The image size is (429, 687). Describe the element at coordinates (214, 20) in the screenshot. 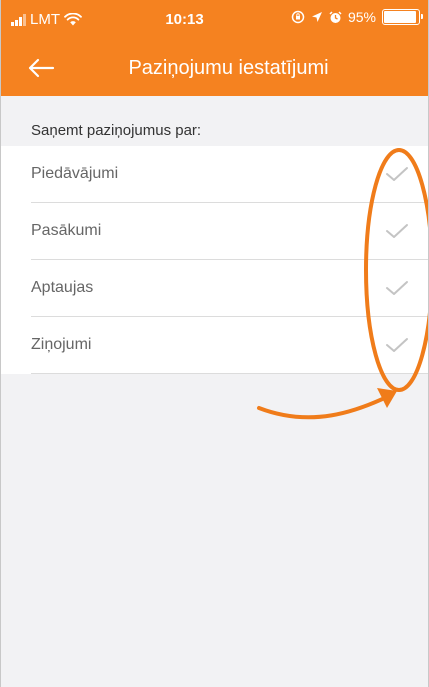

I see `status-bar: LMT 10:13 95%` at that location.